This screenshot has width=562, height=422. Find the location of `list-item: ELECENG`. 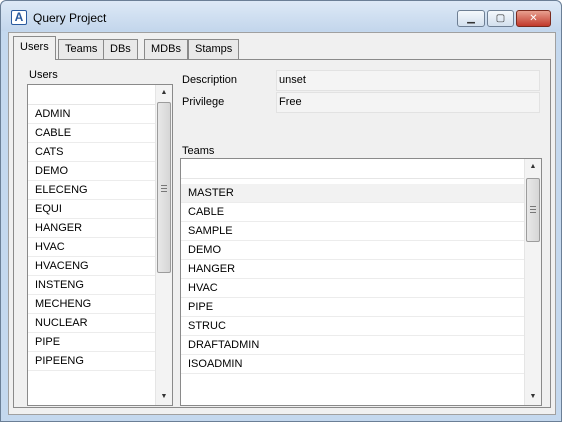

list-item: ELECENG is located at coordinates (91, 190).